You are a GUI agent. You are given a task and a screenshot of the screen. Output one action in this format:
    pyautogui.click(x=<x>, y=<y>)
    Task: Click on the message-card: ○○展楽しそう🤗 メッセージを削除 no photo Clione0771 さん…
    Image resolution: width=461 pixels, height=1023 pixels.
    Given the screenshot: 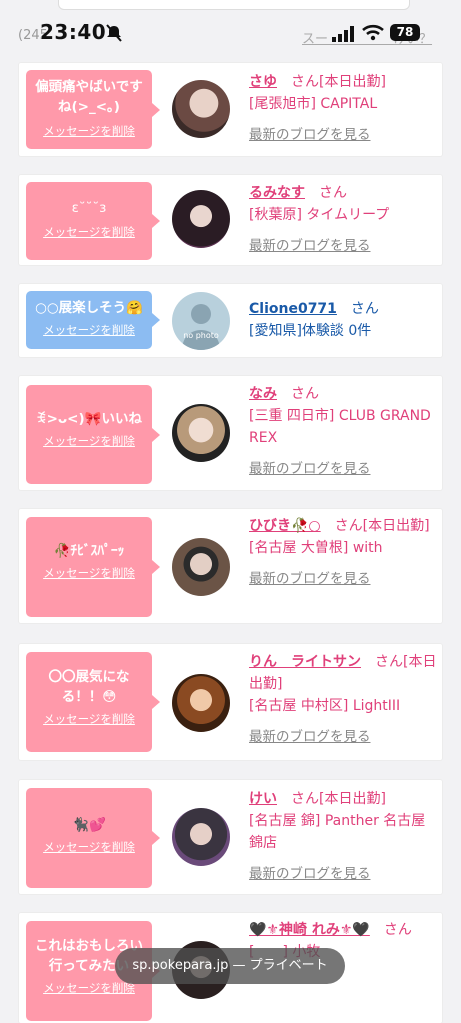 What is the action you would take?
    pyautogui.click(x=230, y=320)
    